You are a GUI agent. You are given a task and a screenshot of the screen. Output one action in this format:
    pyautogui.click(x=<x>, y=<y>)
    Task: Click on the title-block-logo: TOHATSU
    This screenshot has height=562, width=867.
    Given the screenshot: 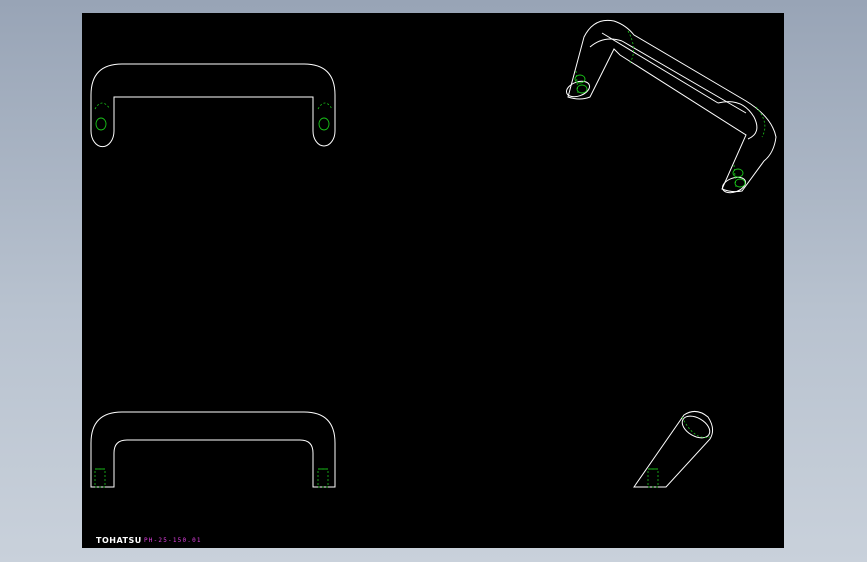 What is the action you would take?
    pyautogui.click(x=119, y=540)
    